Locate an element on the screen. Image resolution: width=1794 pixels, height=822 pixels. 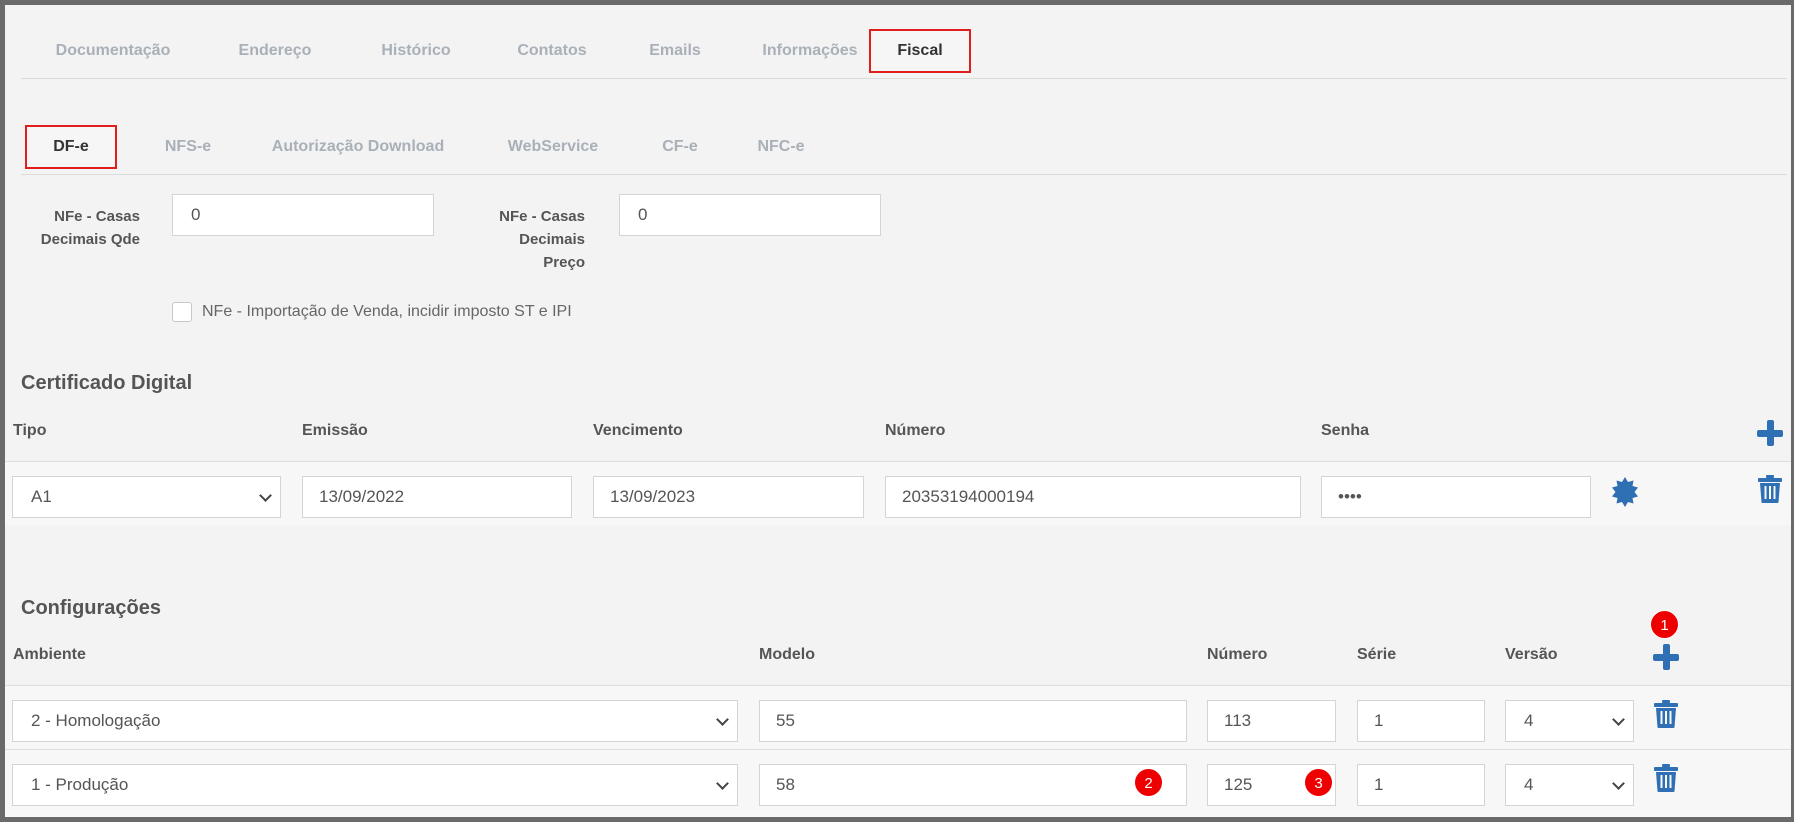
casas-decimais-preco-label: NFe - Casas Decimais Preço is located at coordinates (527, 239).